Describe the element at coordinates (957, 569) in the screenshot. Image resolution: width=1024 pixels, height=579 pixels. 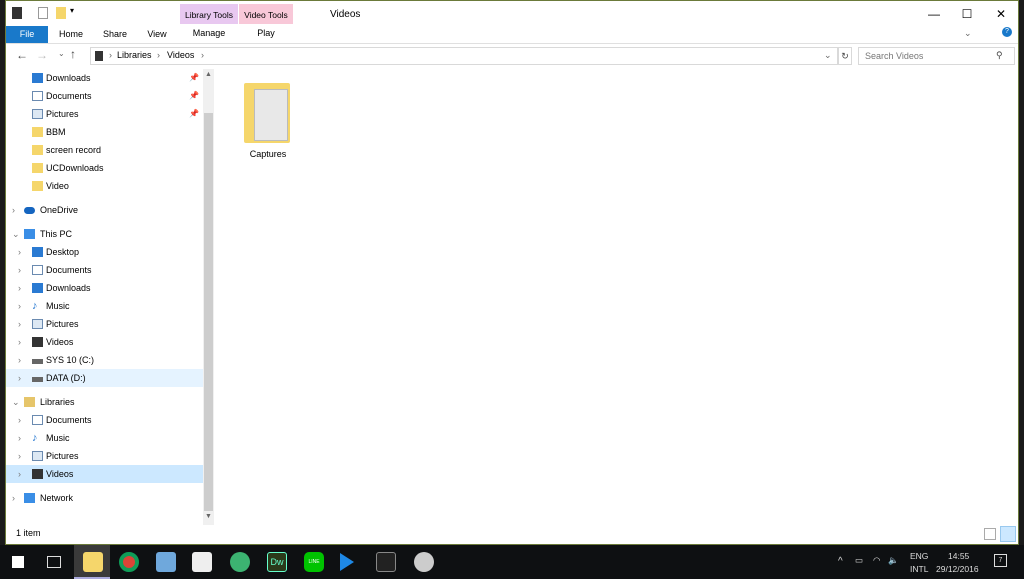
I see `clock-date: 29/12/2016` at that location.